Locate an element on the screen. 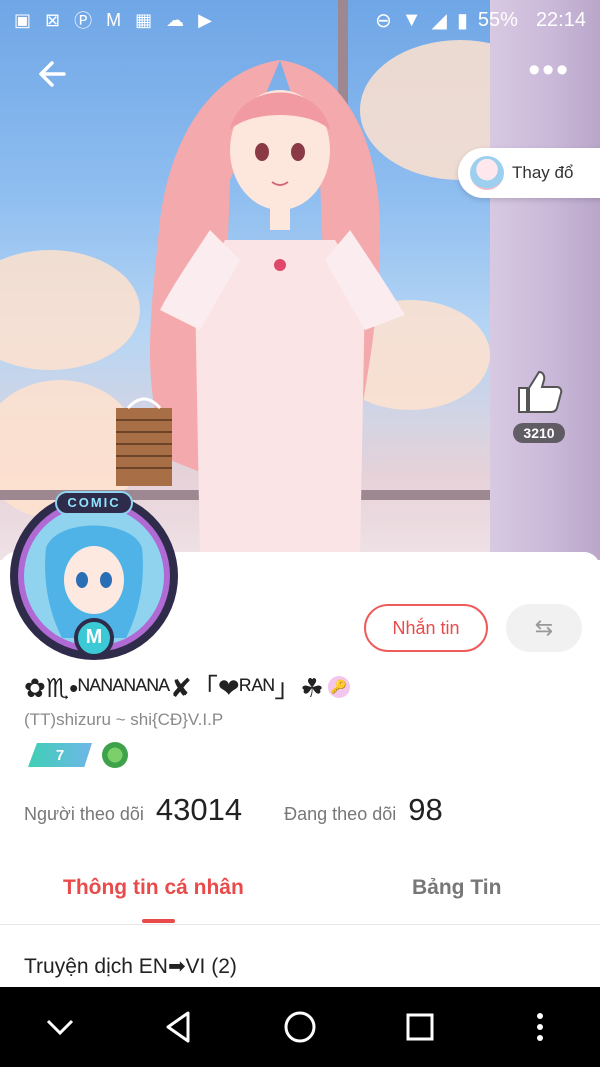 Image resolution: width=600 pixels, height=1067 pixels. wifi-icon: ▼ is located at coordinates (411, 19).